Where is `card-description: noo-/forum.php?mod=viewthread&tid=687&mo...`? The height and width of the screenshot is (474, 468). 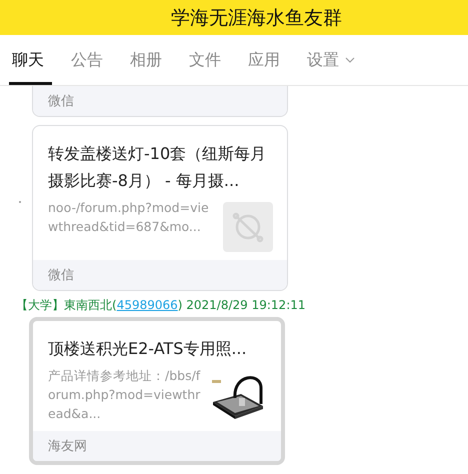
card-description: noo-/forum.php?mod=viewthread&tid=687&mo... is located at coordinates (129, 217).